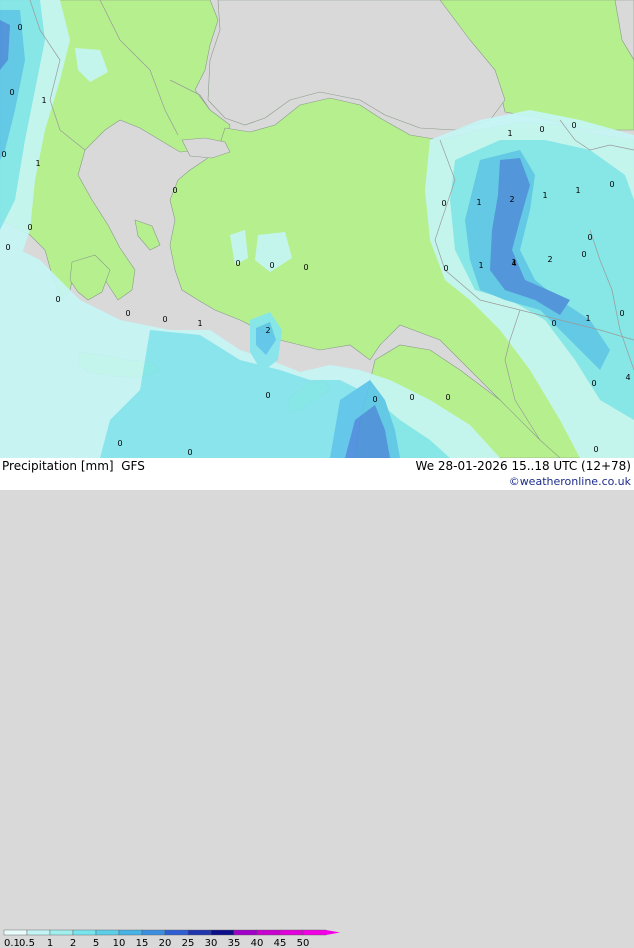 Image resolution: width=634 pixels, height=948 pixels. I want to click on legend-label: 30, so click(211, 943).